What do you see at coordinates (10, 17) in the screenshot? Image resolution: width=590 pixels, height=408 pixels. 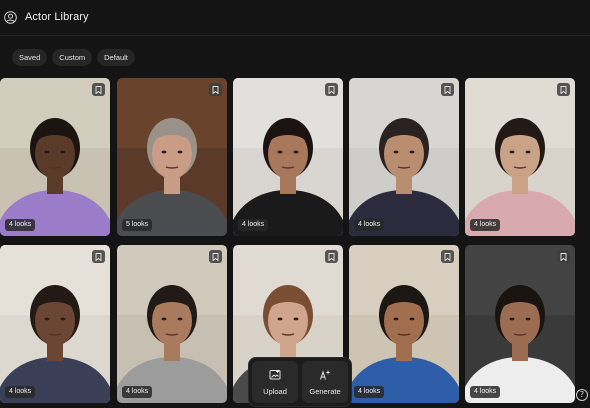 I see `user-circle-icon` at bounding box center [10, 17].